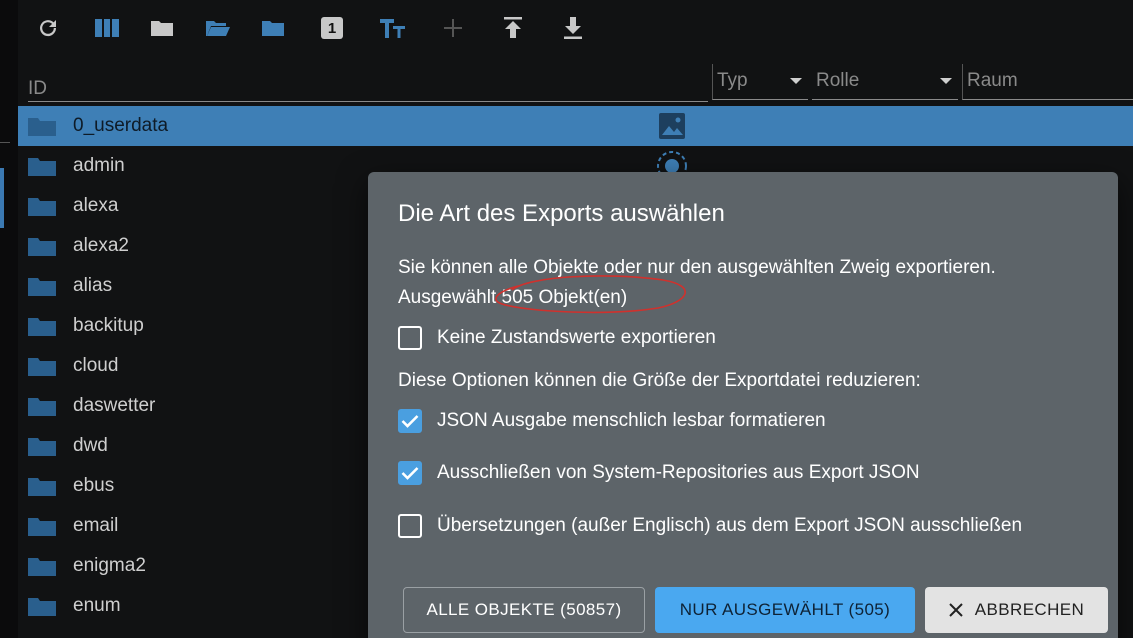  I want to click on tree-row-label: 0_userdata, so click(121, 125).